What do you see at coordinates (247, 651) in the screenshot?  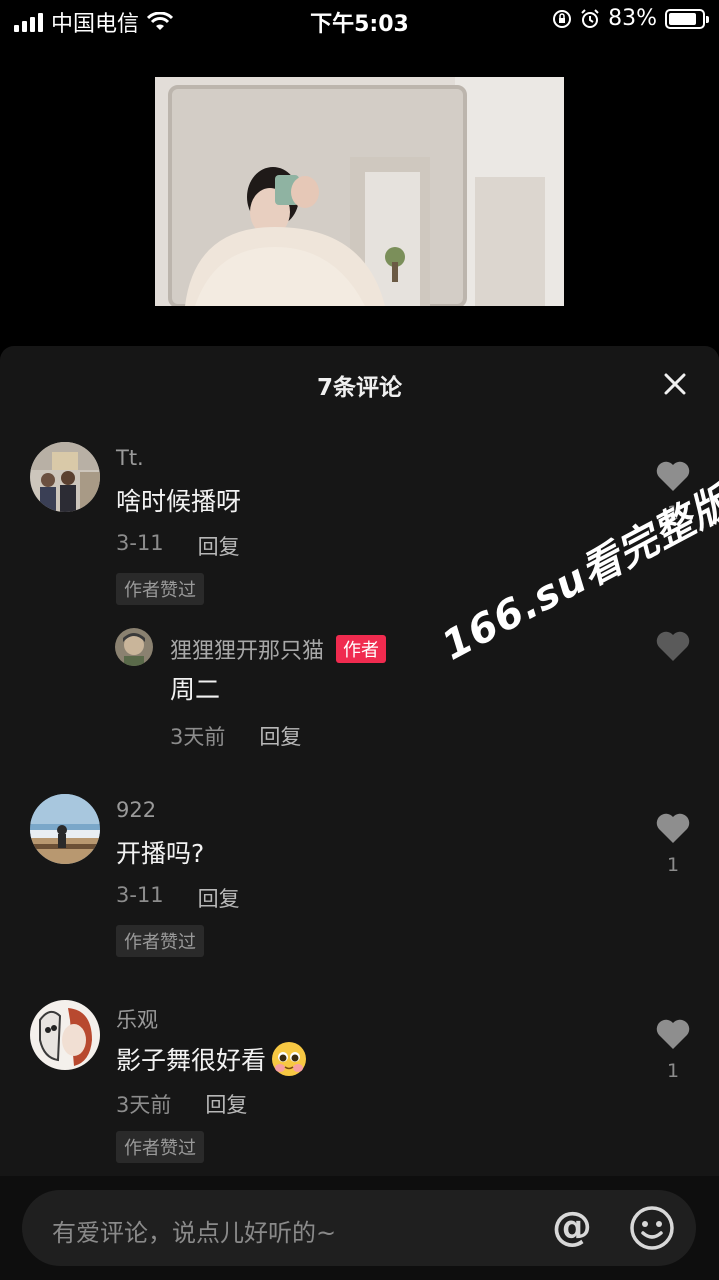 I see `reply-username: 狸狸狸开那只猫` at bounding box center [247, 651].